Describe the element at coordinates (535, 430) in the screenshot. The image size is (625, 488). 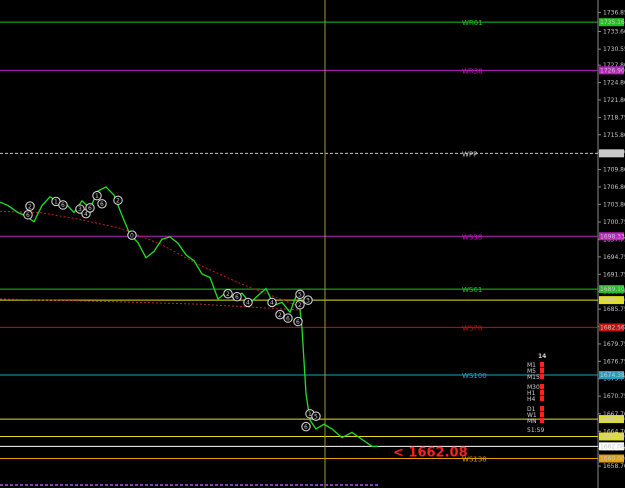
I see `bar-countdown: 51:59` at that location.